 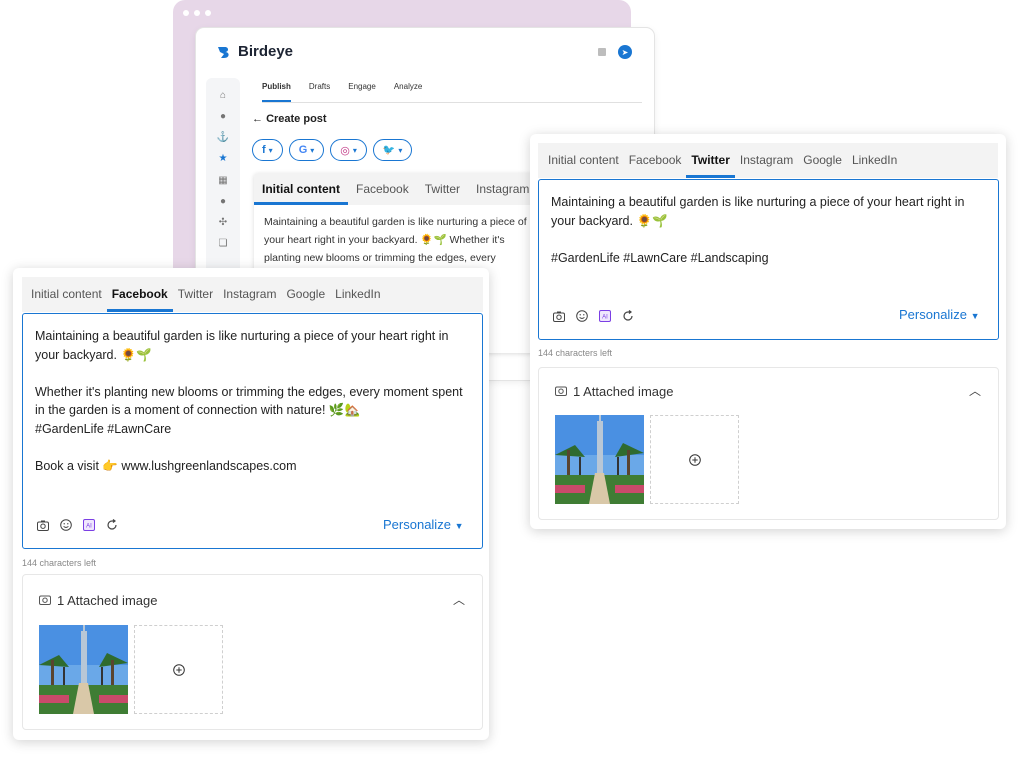 What do you see at coordinates (264, 150) in the screenshot?
I see `facebook-icon: f` at bounding box center [264, 150].